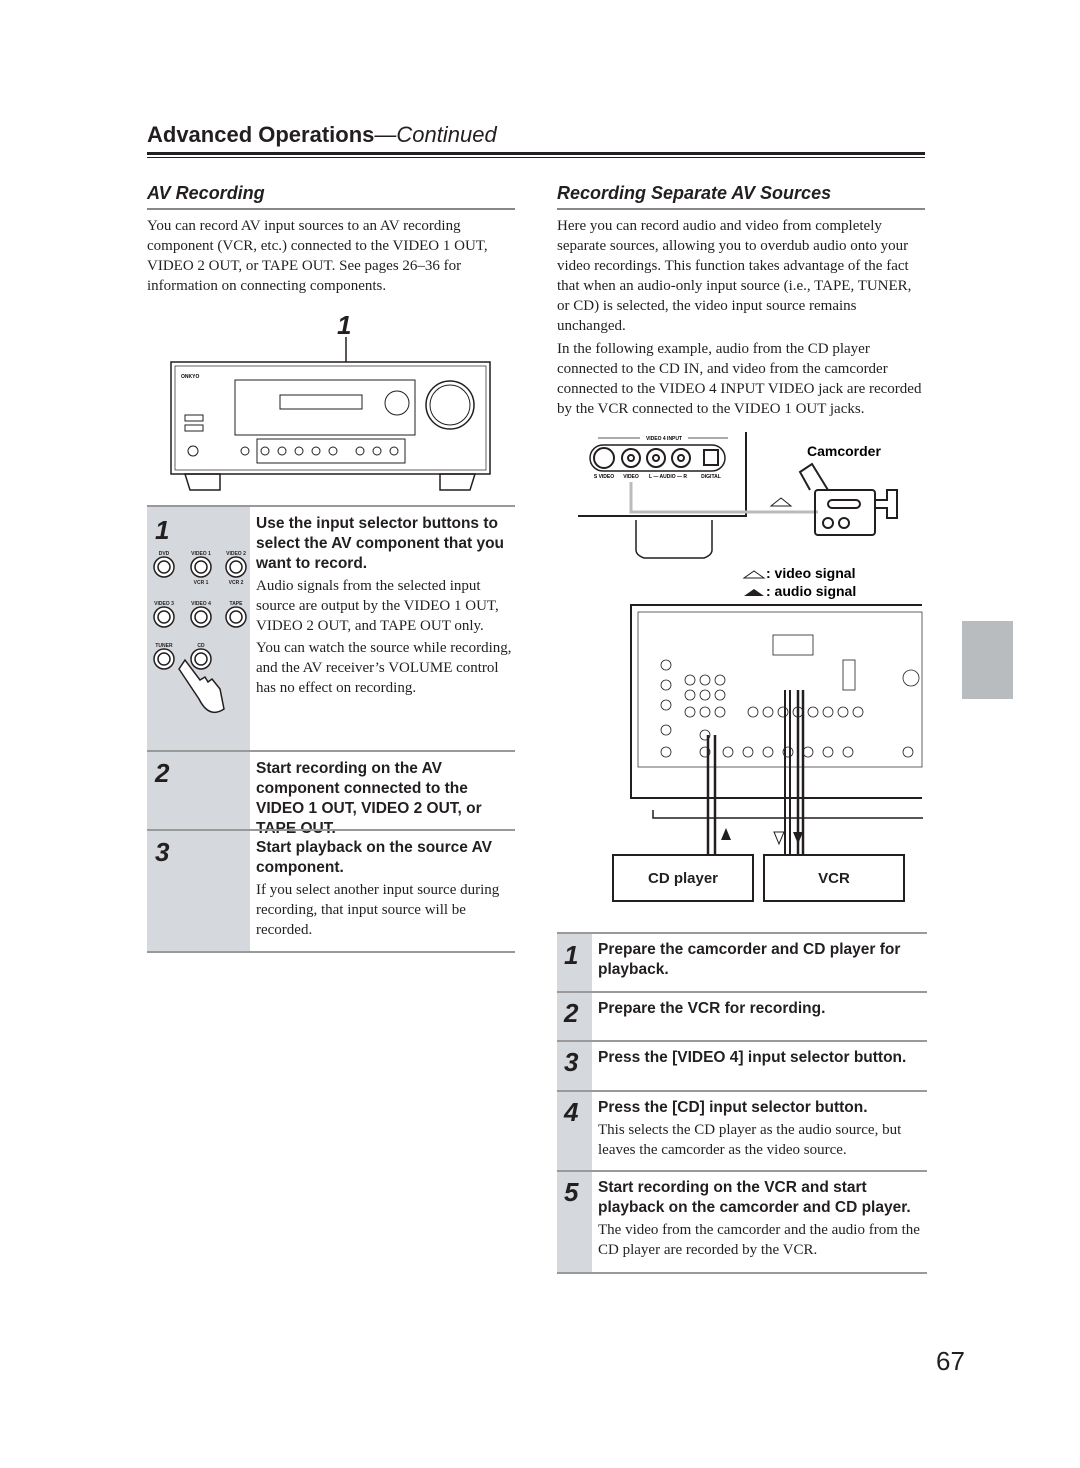 This screenshot has width=1080, height=1468. I want to click on btn-label-tuner: TUNER, so click(164, 646).